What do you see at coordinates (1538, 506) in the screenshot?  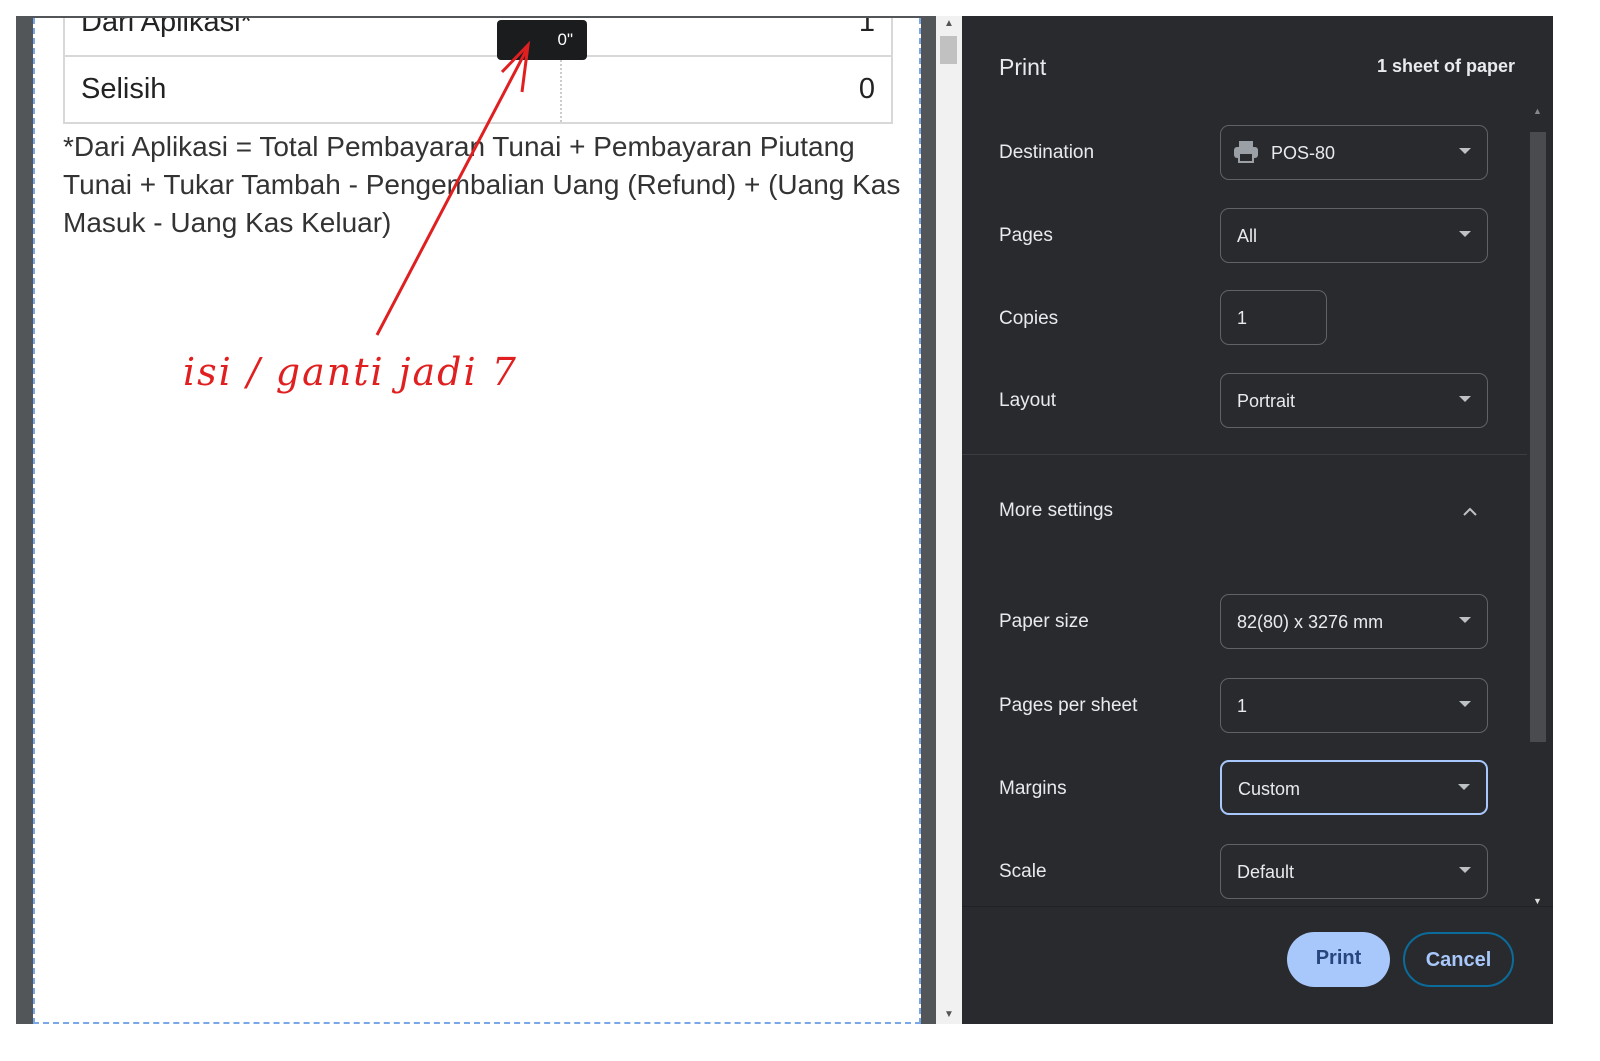 I see `settings-scrollbar: ▲ ▼` at bounding box center [1538, 506].